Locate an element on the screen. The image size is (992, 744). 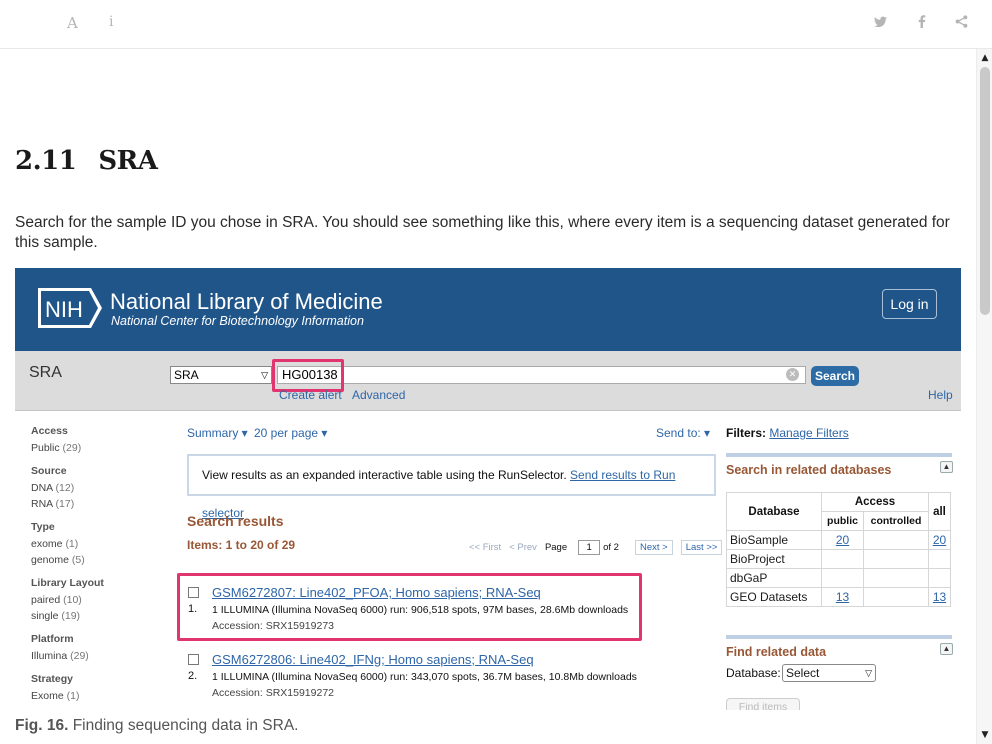
column-header-public: public is located at coordinates (842, 521).